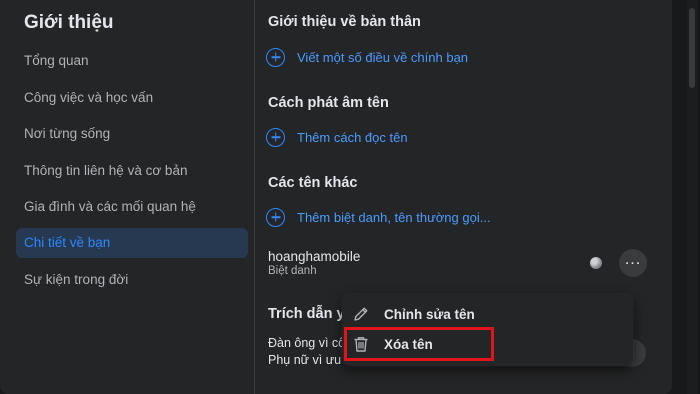  Describe the element at coordinates (344, 22) in the screenshot. I see `section-title-about-you: Giới thiệu về bản thân` at that location.